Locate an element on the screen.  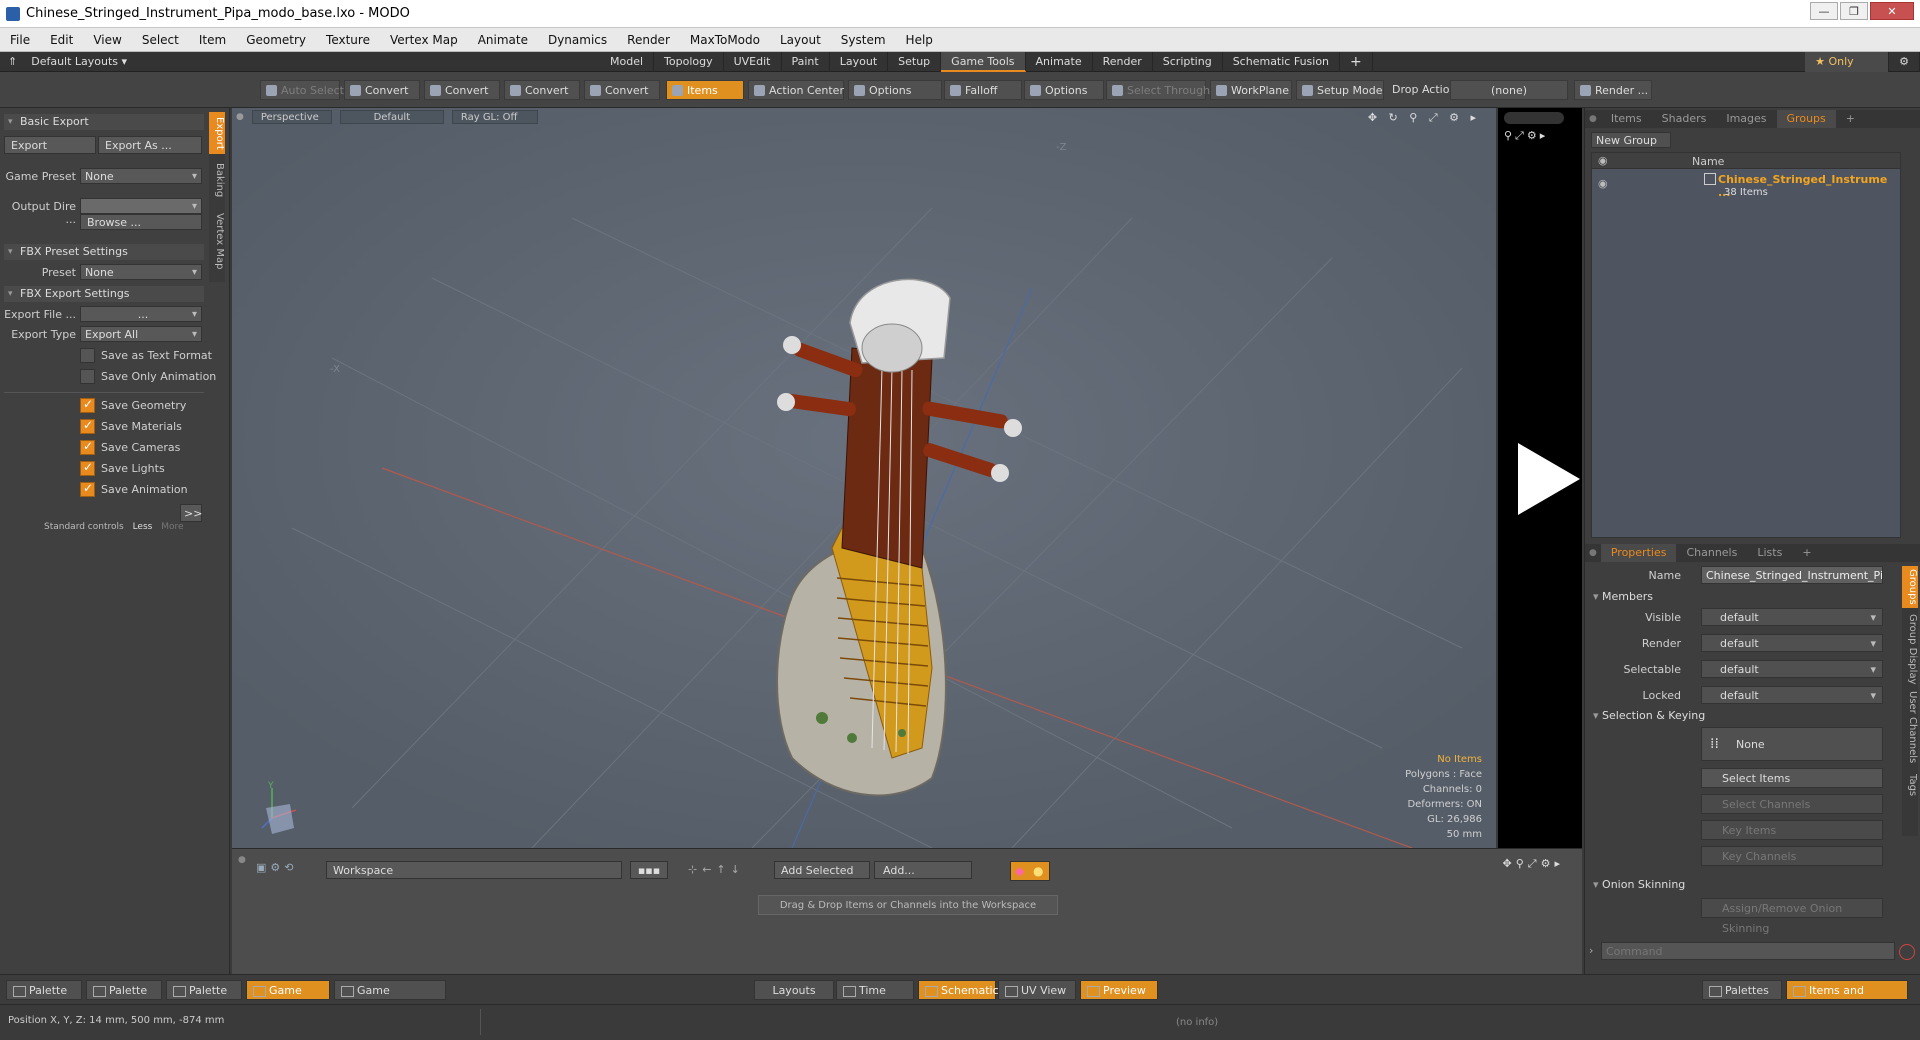
save-only-animation-checkbox is located at coordinates (87, 376).